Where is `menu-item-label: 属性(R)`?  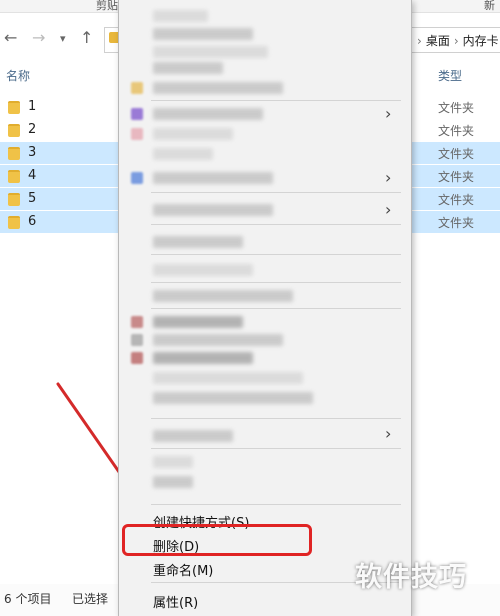
menu-item-label: 属性(R) is located at coordinates (176, 603).